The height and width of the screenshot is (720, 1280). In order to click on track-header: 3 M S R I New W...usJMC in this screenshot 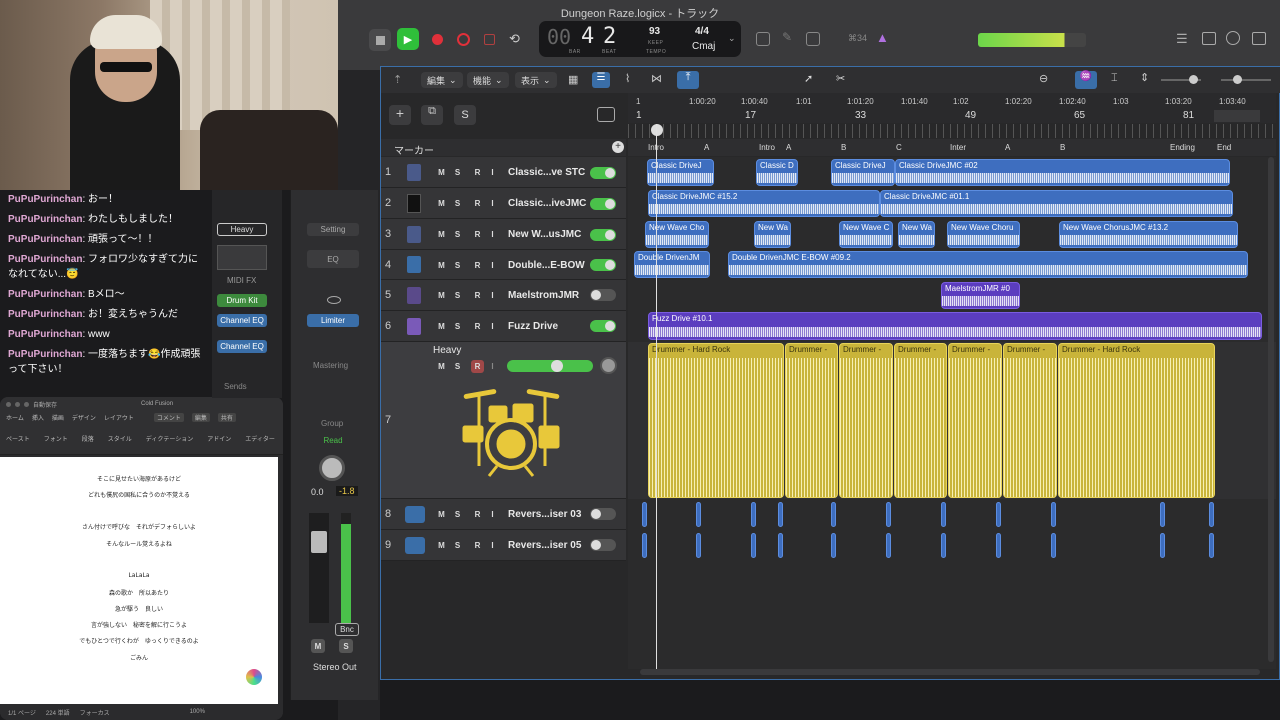, I will do `click(503, 234)`.